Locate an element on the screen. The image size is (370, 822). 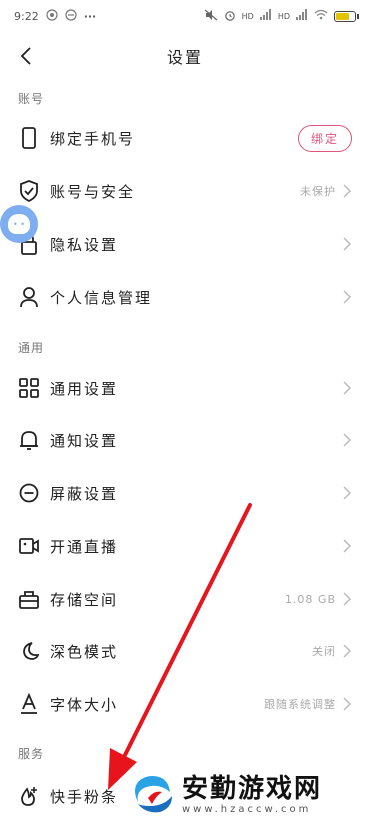
row-font-size: 字体大小 跟随系统调整 is located at coordinates (185, 704).